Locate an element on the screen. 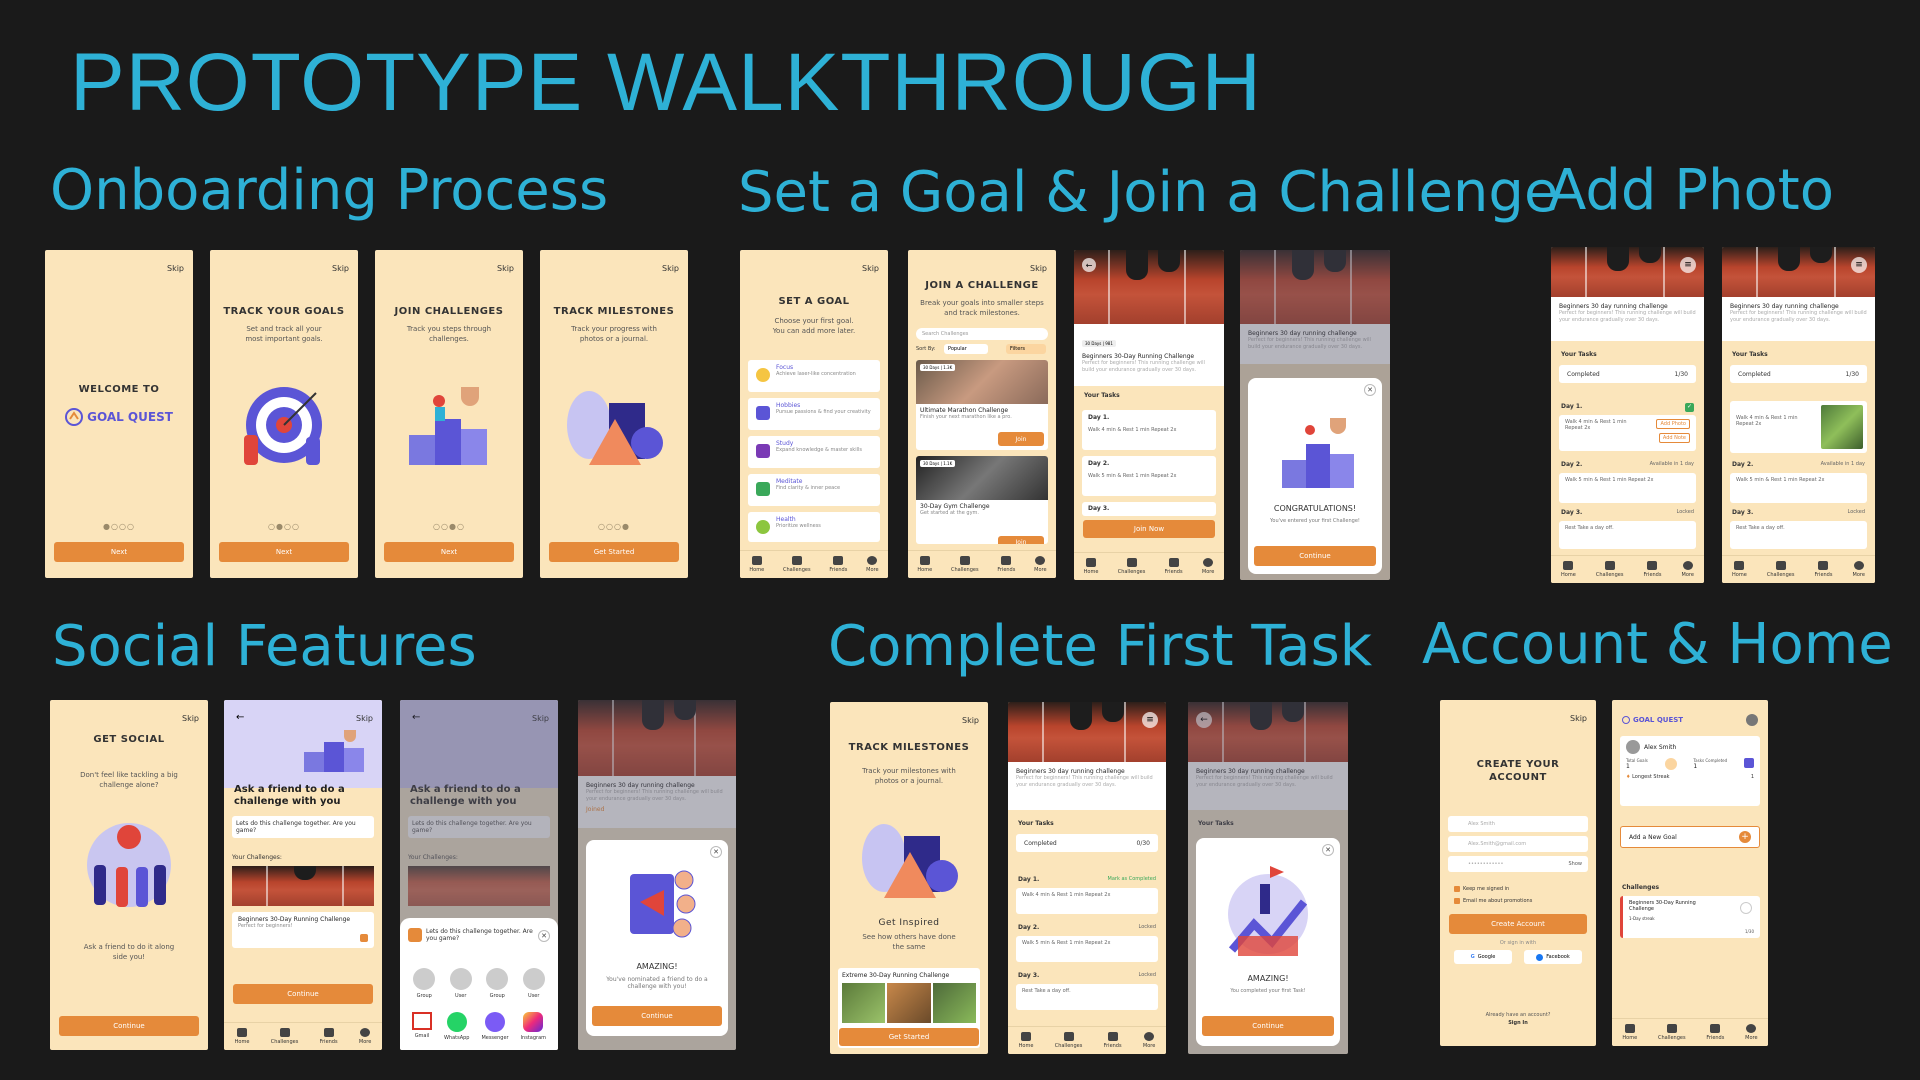  share-gmail: Gmail is located at coordinates (421, 1026).